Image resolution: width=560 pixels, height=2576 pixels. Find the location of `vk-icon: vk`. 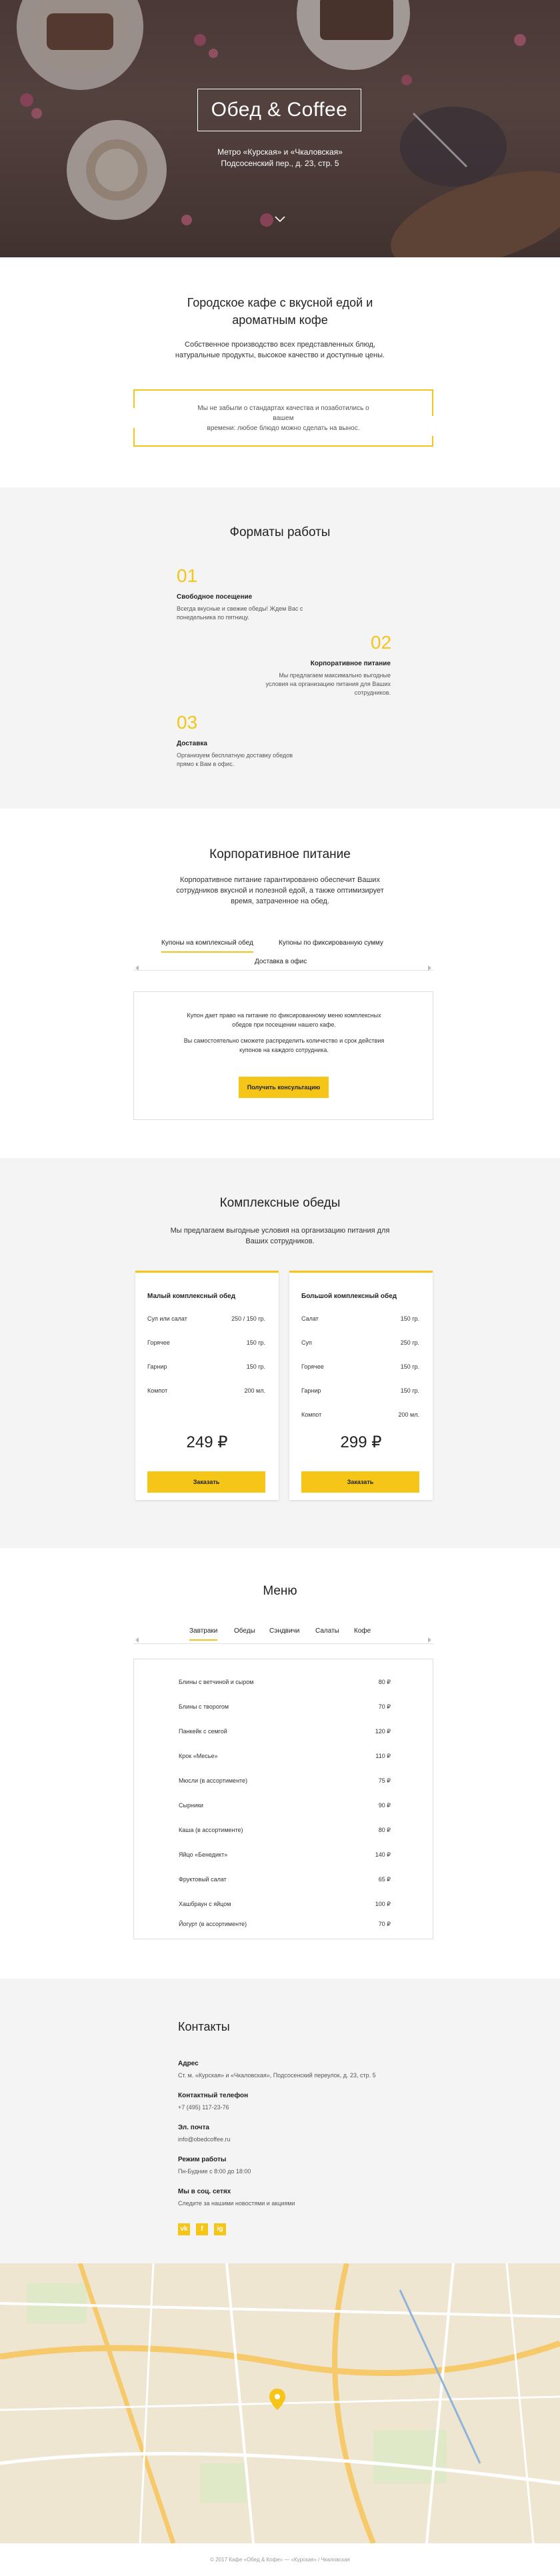

vk-icon: vk is located at coordinates (184, 2229).